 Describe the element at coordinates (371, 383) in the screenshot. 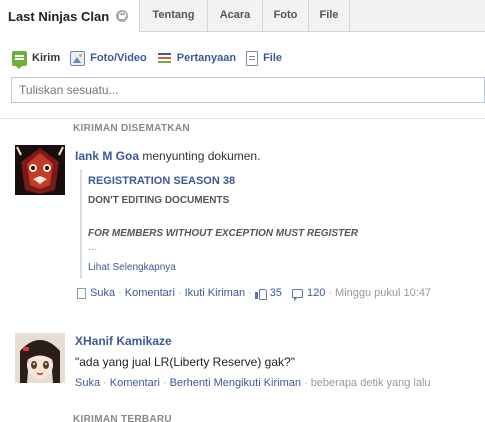

I see `post-timestamp: beberapa detik yang lalu` at that location.